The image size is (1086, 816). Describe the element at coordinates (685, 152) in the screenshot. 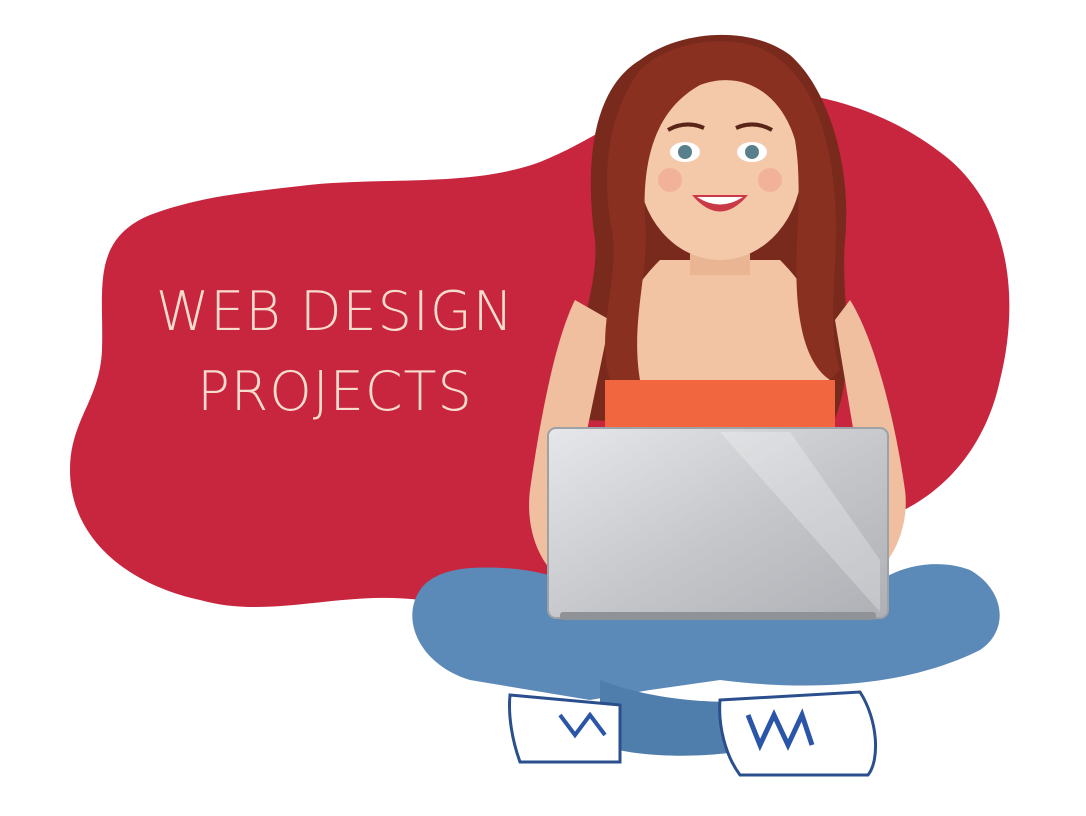

I see `left-iris` at that location.